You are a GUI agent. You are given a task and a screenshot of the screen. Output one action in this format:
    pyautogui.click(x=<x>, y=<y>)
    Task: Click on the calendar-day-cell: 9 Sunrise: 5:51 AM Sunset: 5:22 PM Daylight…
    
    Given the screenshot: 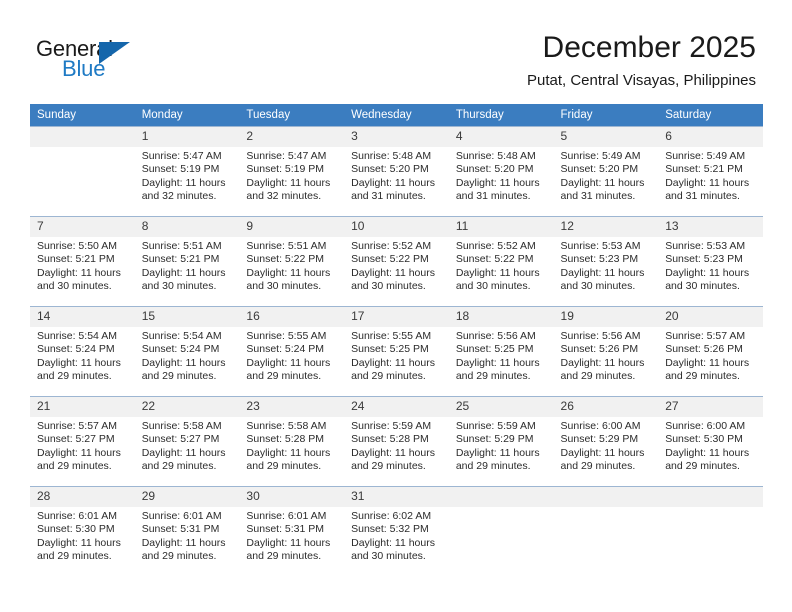 What is the action you would take?
    pyautogui.click(x=292, y=261)
    